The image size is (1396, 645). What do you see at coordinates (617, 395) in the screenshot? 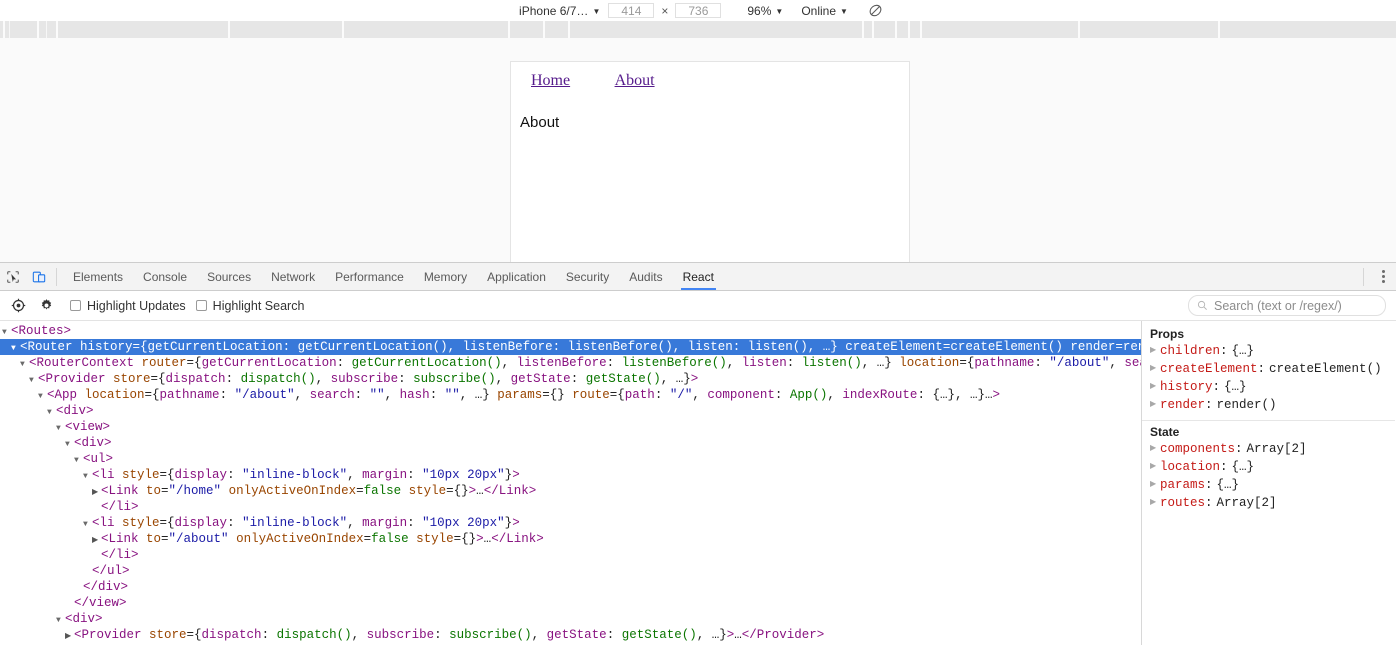
I see `token-punc: ={` at bounding box center [617, 395].